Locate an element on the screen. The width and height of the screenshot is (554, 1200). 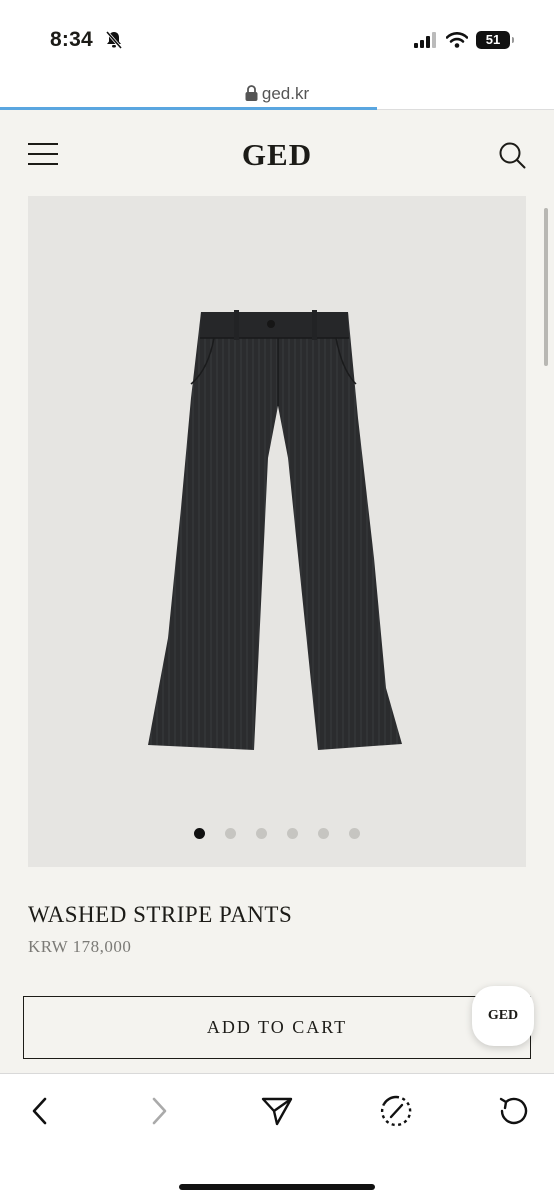
forward-arrow-icon is located at coordinates (159, 1111).